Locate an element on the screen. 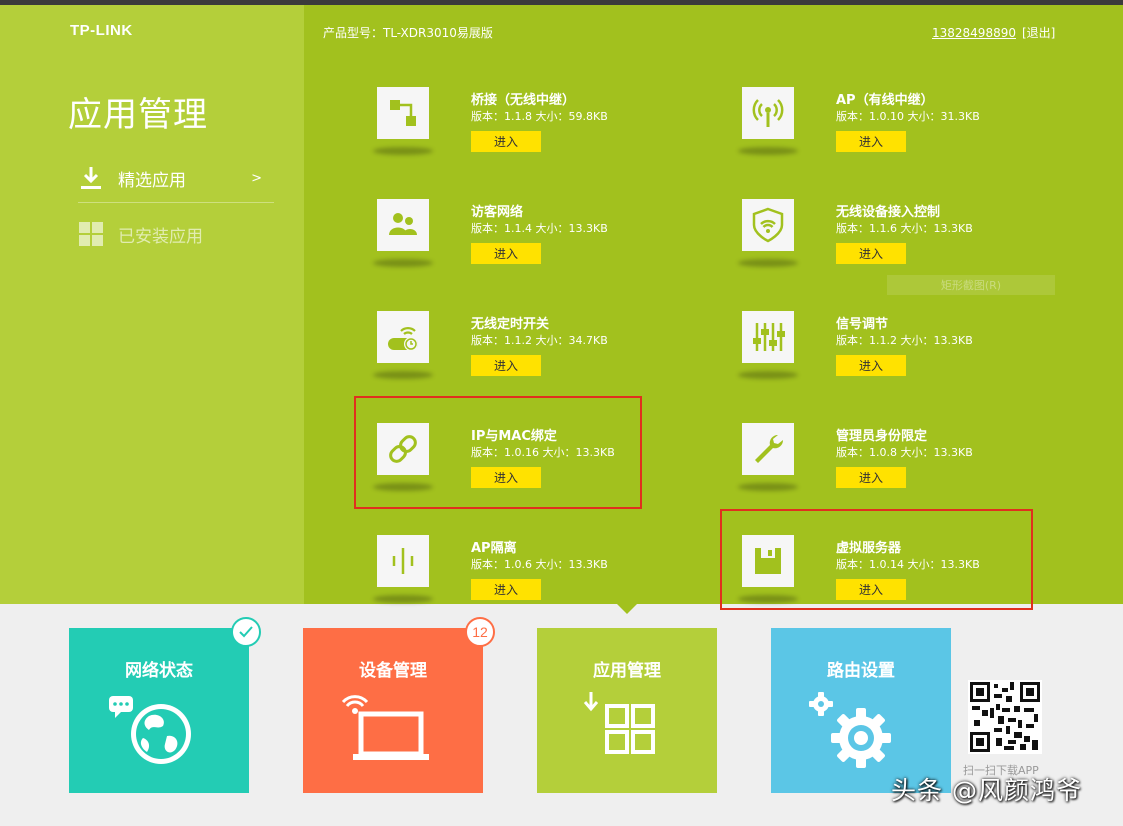 The image size is (1123, 826). app-meta: 版本：1.1.4 大小：13.3KB is located at coordinates (539, 228).